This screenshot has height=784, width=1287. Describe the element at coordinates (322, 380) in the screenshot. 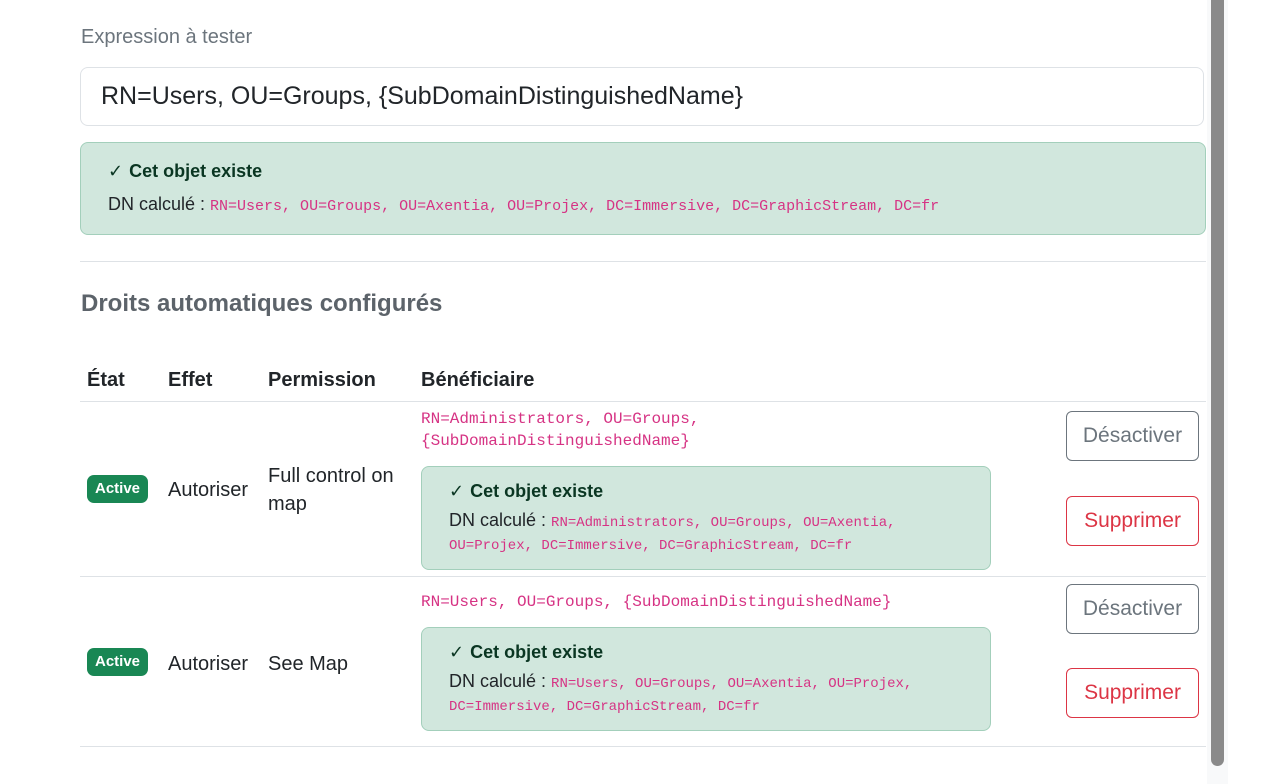

I see `column-header-permission: Permission` at that location.